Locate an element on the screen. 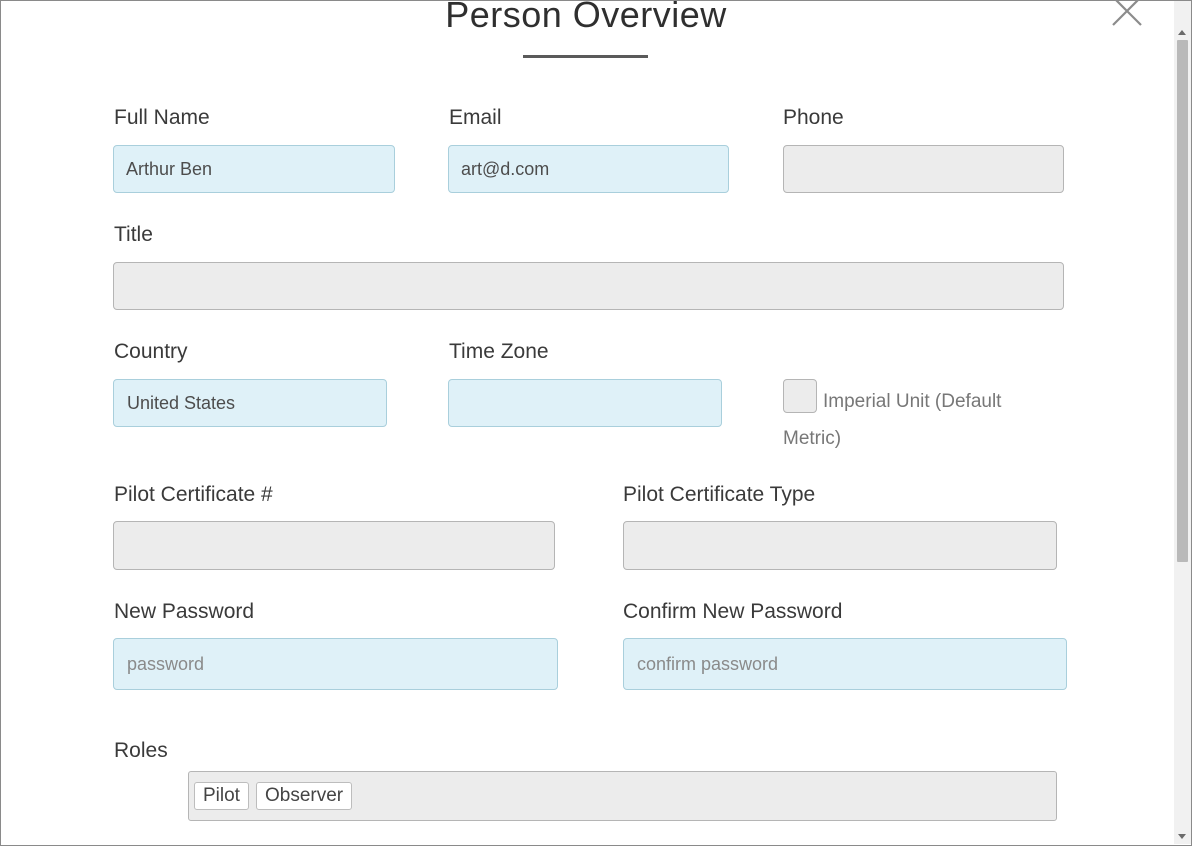  pilot-certificate-type-label: Pilot Certificate Type is located at coordinates (719, 494).